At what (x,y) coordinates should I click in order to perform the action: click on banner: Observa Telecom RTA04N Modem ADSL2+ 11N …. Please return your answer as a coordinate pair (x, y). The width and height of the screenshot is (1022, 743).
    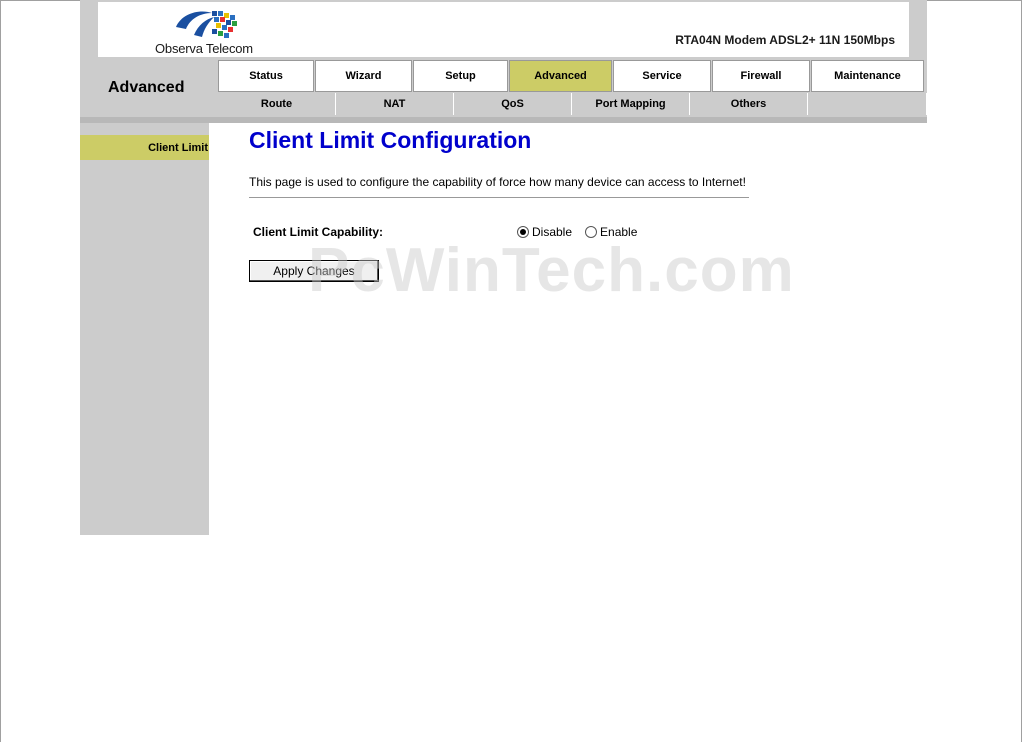
    Looking at the image, I should click on (503, 29).